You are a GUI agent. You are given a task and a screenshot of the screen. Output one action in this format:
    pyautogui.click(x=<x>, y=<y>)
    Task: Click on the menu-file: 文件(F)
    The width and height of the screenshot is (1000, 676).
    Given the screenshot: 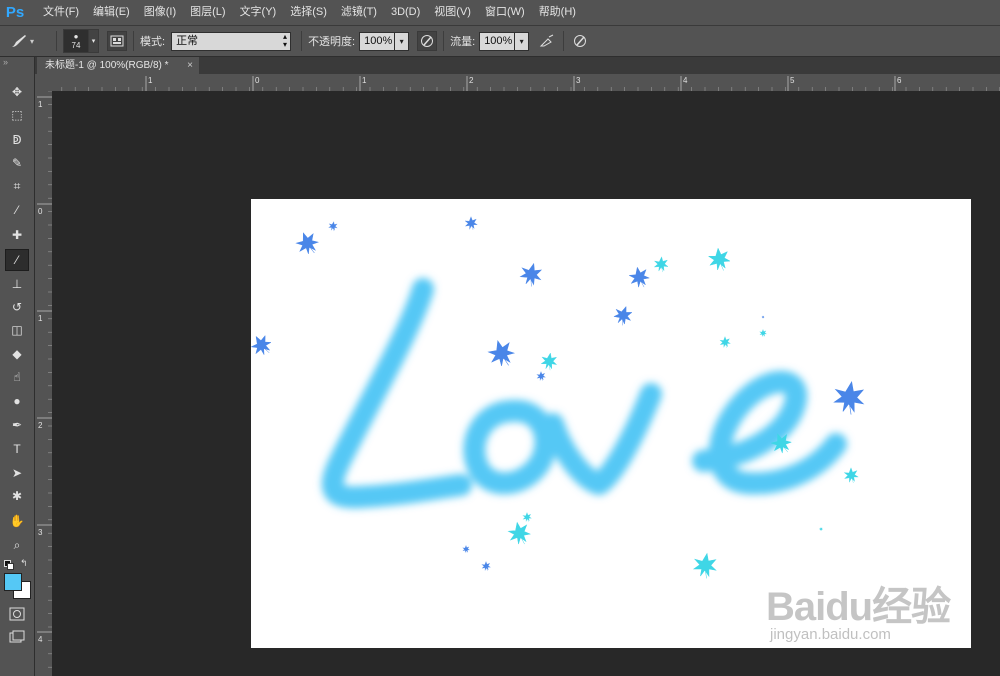 What is the action you would take?
    pyautogui.click(x=61, y=12)
    